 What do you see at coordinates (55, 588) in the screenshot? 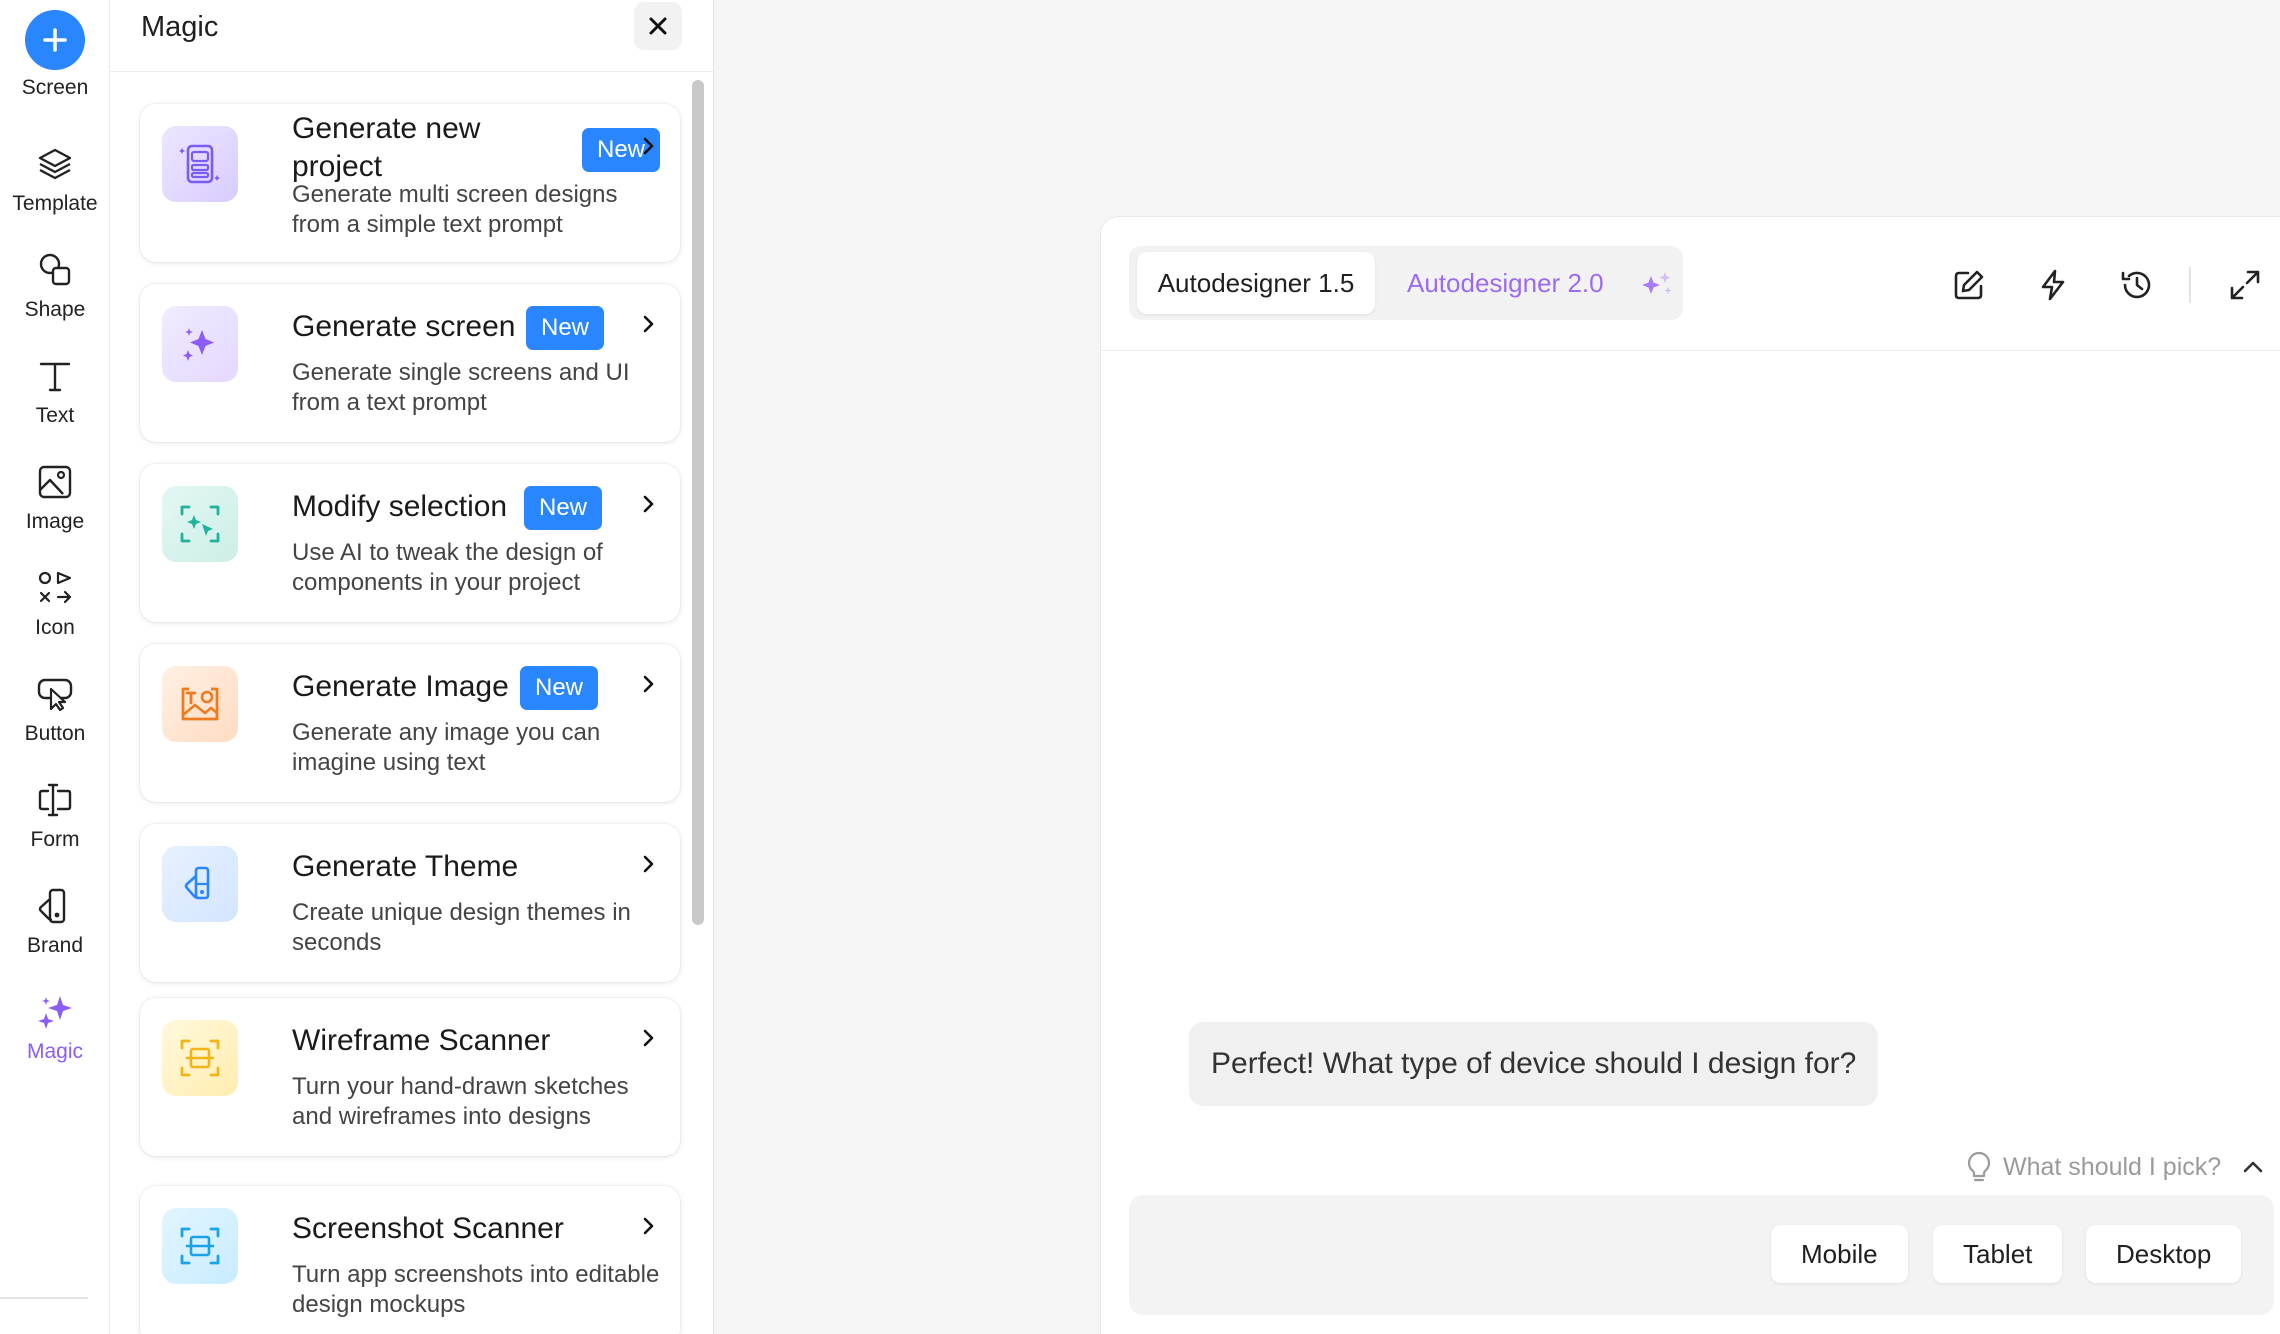
I see `icon-set-icon` at bounding box center [55, 588].